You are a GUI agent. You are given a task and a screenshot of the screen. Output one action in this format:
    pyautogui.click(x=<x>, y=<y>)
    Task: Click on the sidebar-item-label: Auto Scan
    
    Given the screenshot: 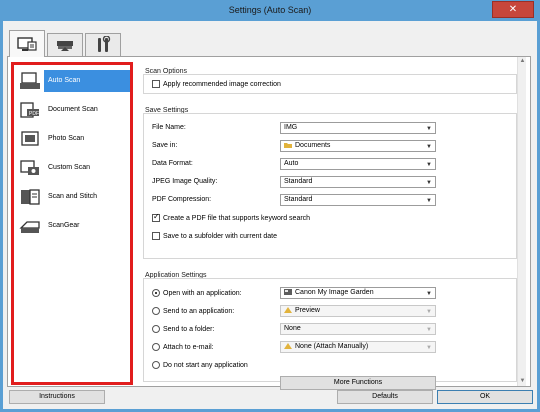 What is the action you would take?
    pyautogui.click(x=87, y=81)
    